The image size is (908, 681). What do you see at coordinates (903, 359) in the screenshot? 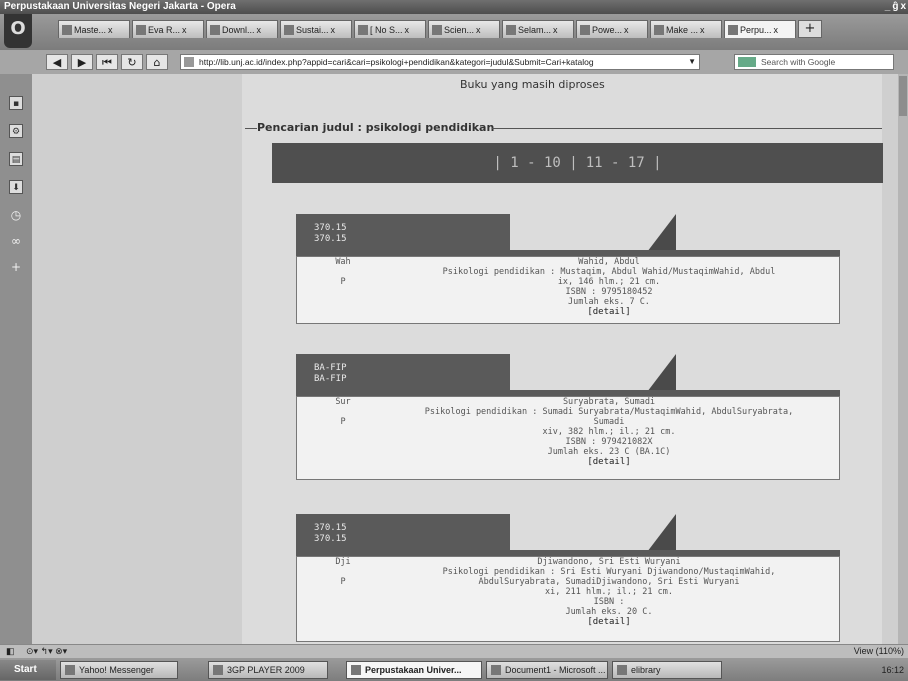
I see `vertical-scrollbar` at bounding box center [903, 359].